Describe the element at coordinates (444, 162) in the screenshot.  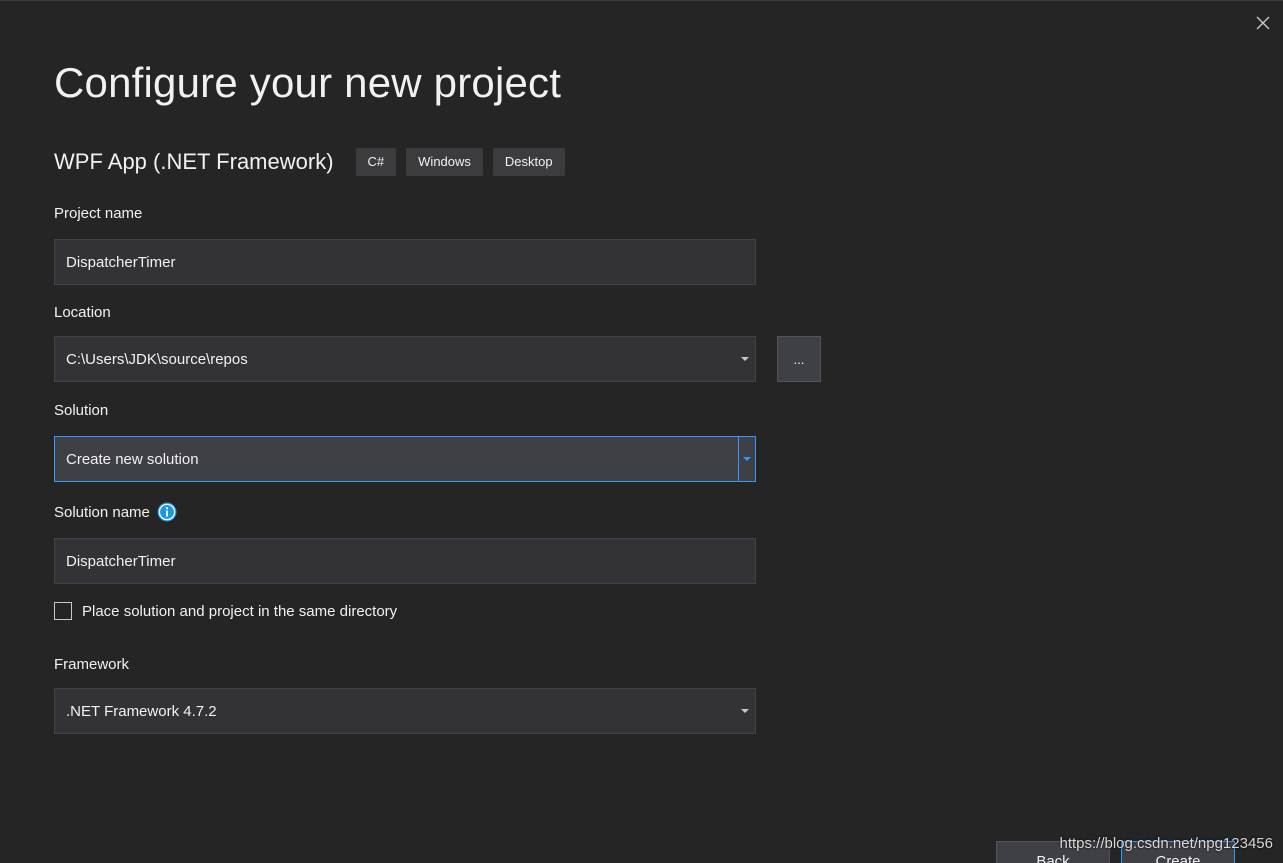
I see `tag-platform: Windows` at that location.